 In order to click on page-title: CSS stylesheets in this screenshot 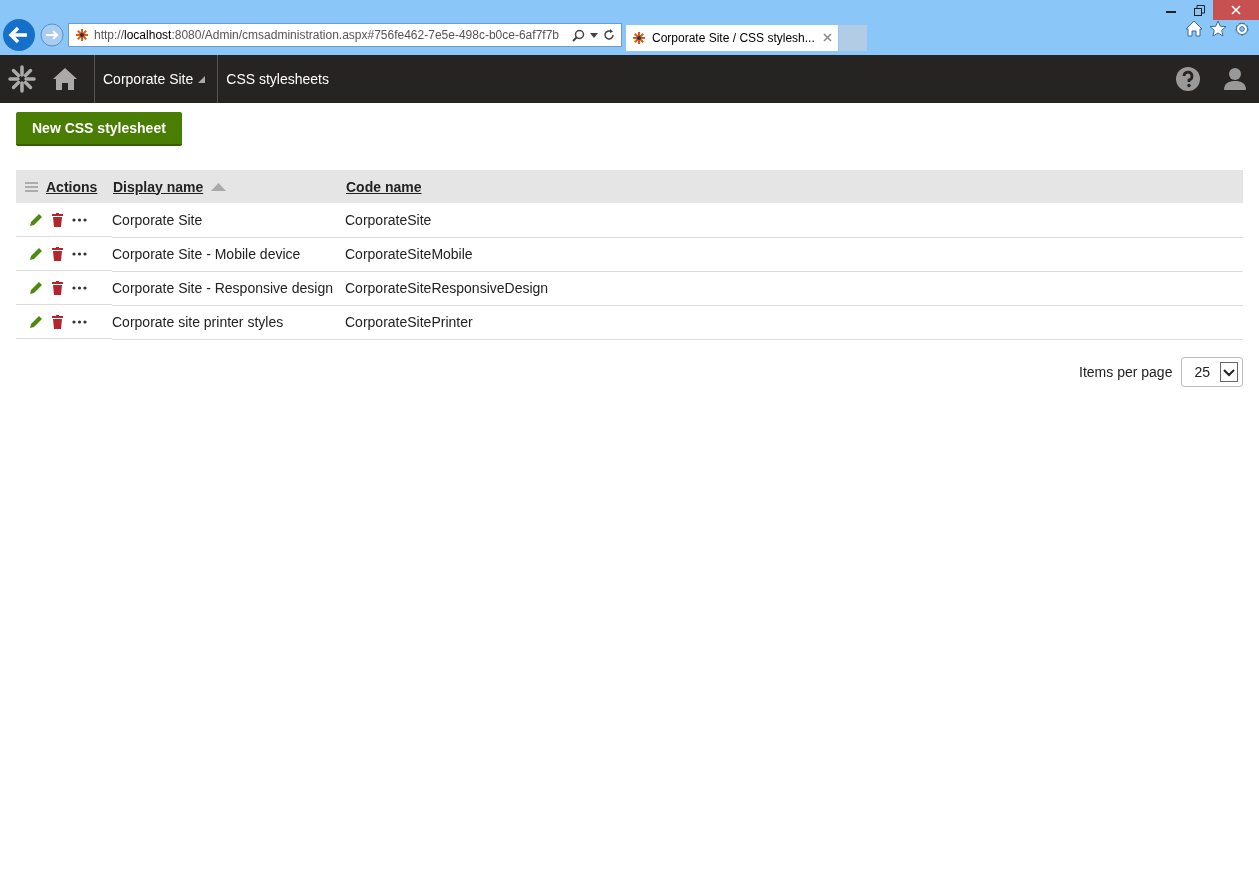, I will do `click(277, 79)`.